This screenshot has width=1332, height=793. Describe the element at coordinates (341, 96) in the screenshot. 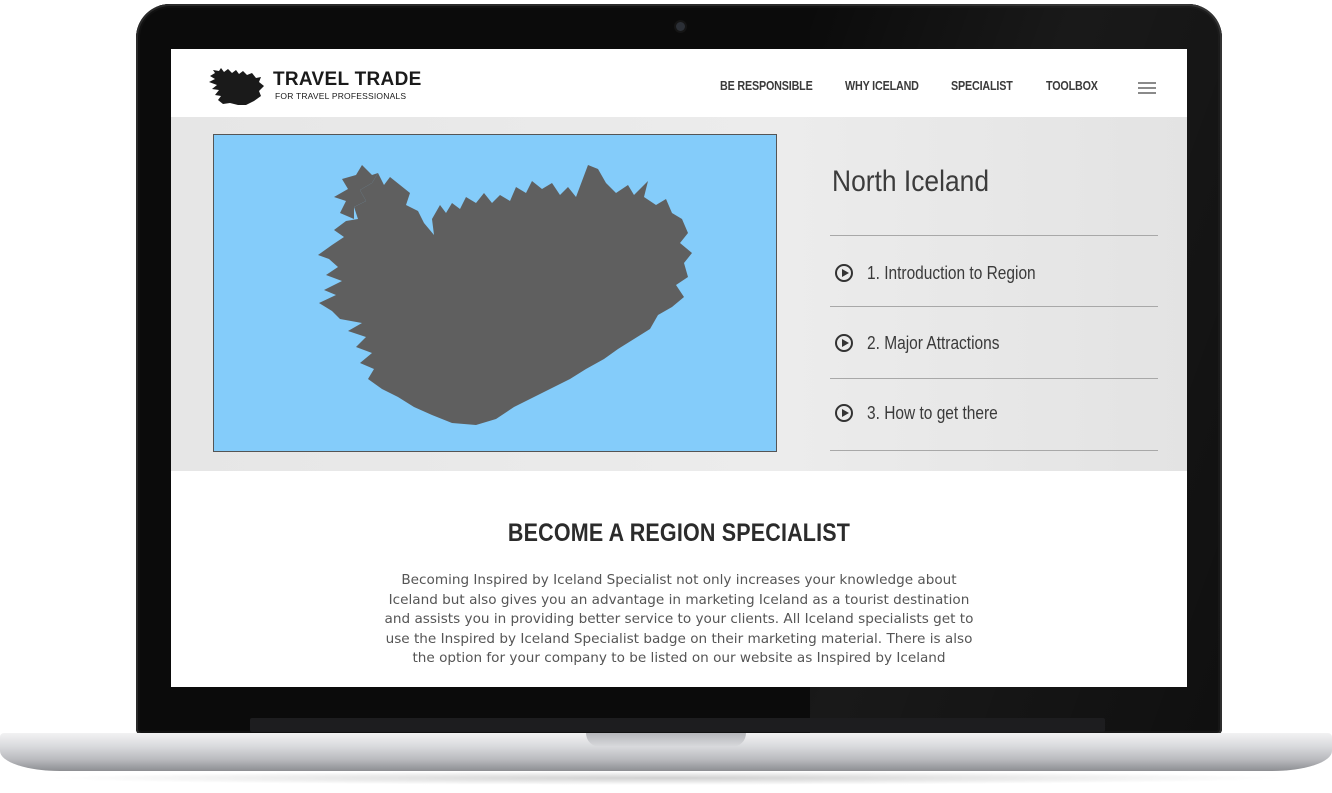

I see `brand-subtitle: FOR TRAVEL PROFESSIONALS` at that location.